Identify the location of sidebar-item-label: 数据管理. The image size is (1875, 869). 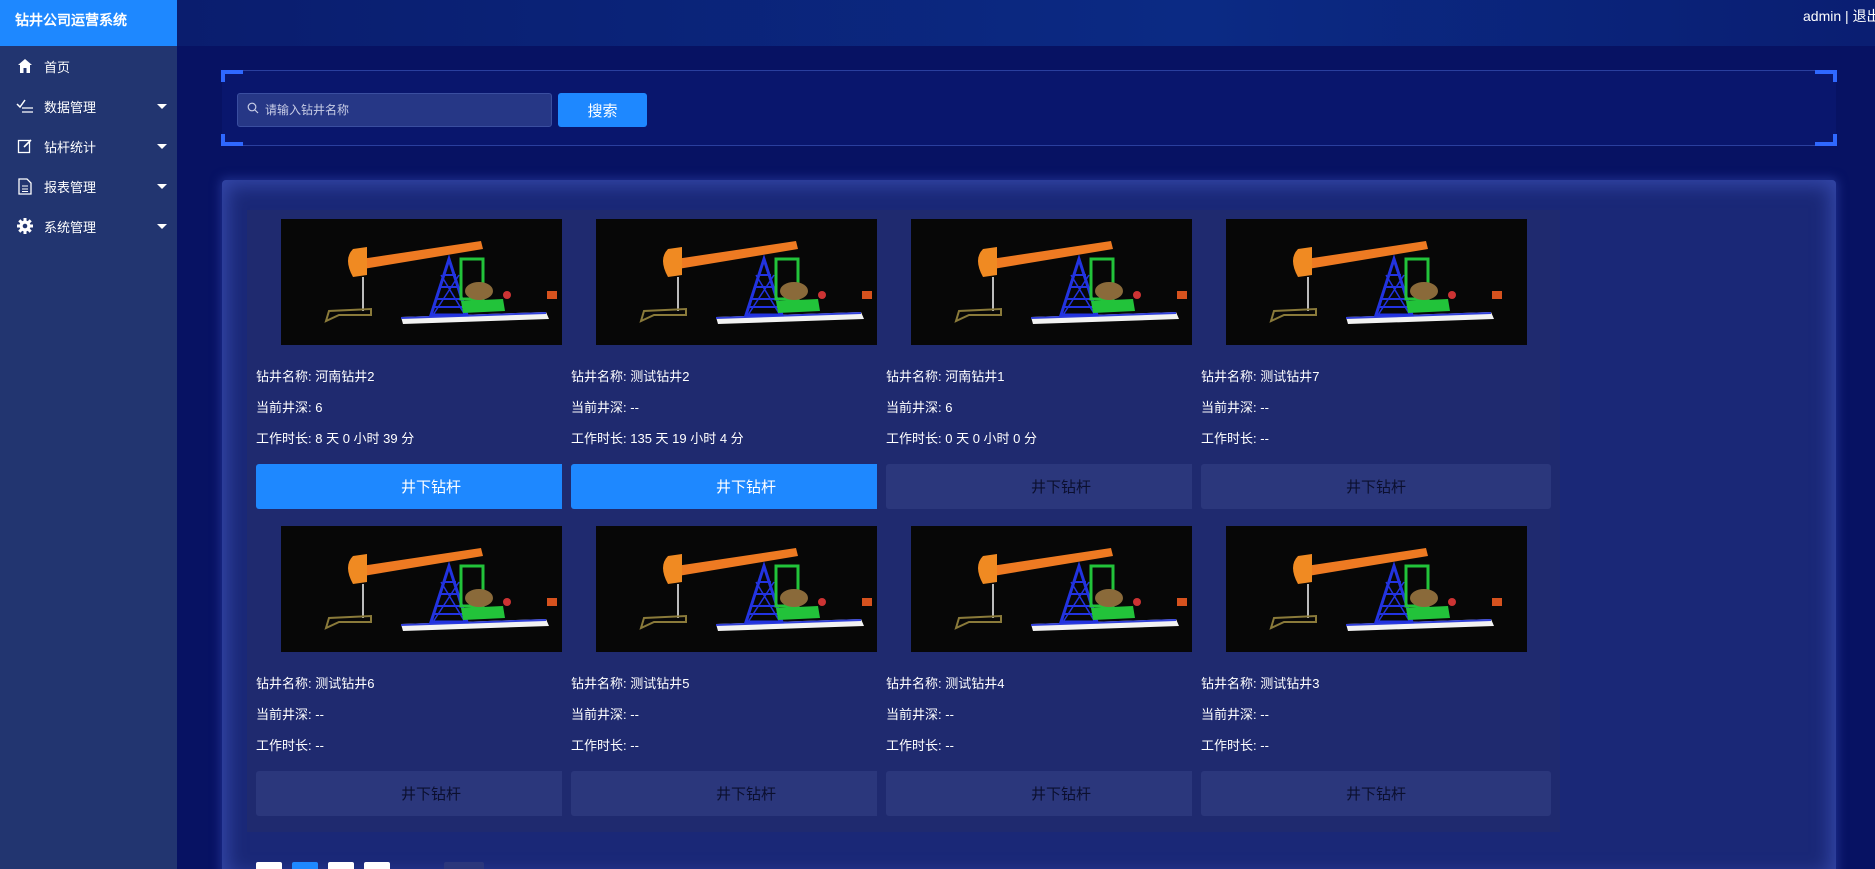
(70, 107).